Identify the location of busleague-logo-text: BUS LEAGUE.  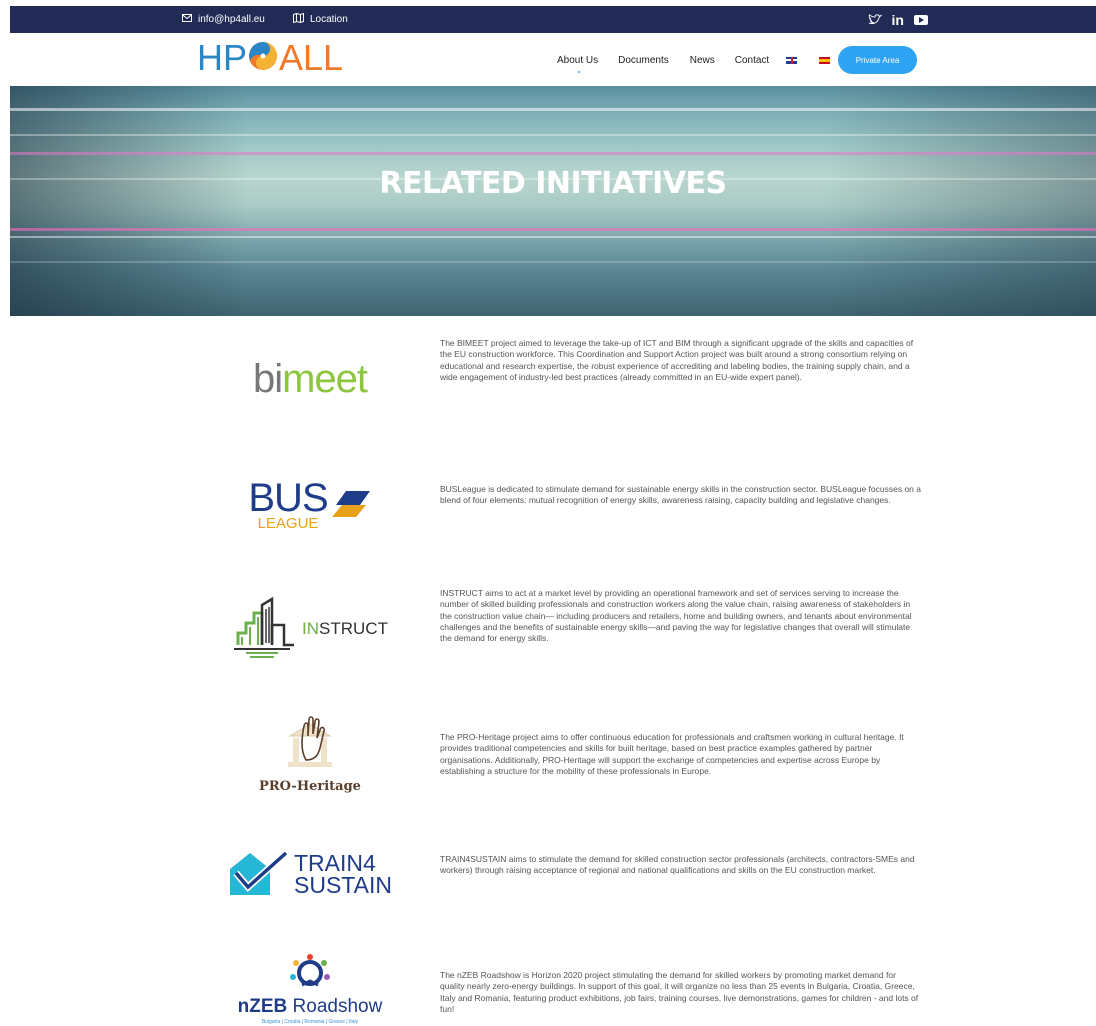
(288, 504).